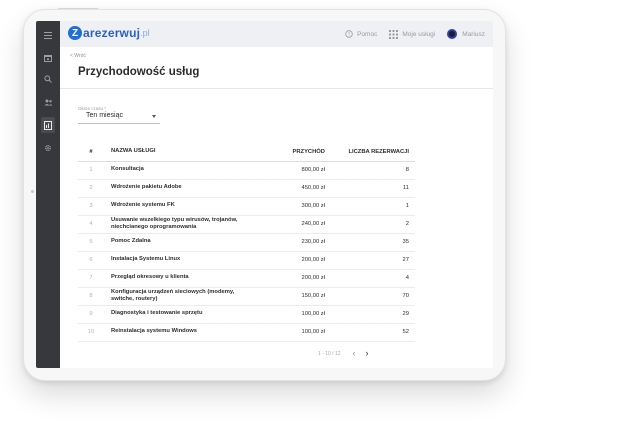 The height and width of the screenshot is (445, 618). What do you see at coordinates (177, 206) in the screenshot?
I see `service-name: Wdrożenie systemu FK` at bounding box center [177, 206].